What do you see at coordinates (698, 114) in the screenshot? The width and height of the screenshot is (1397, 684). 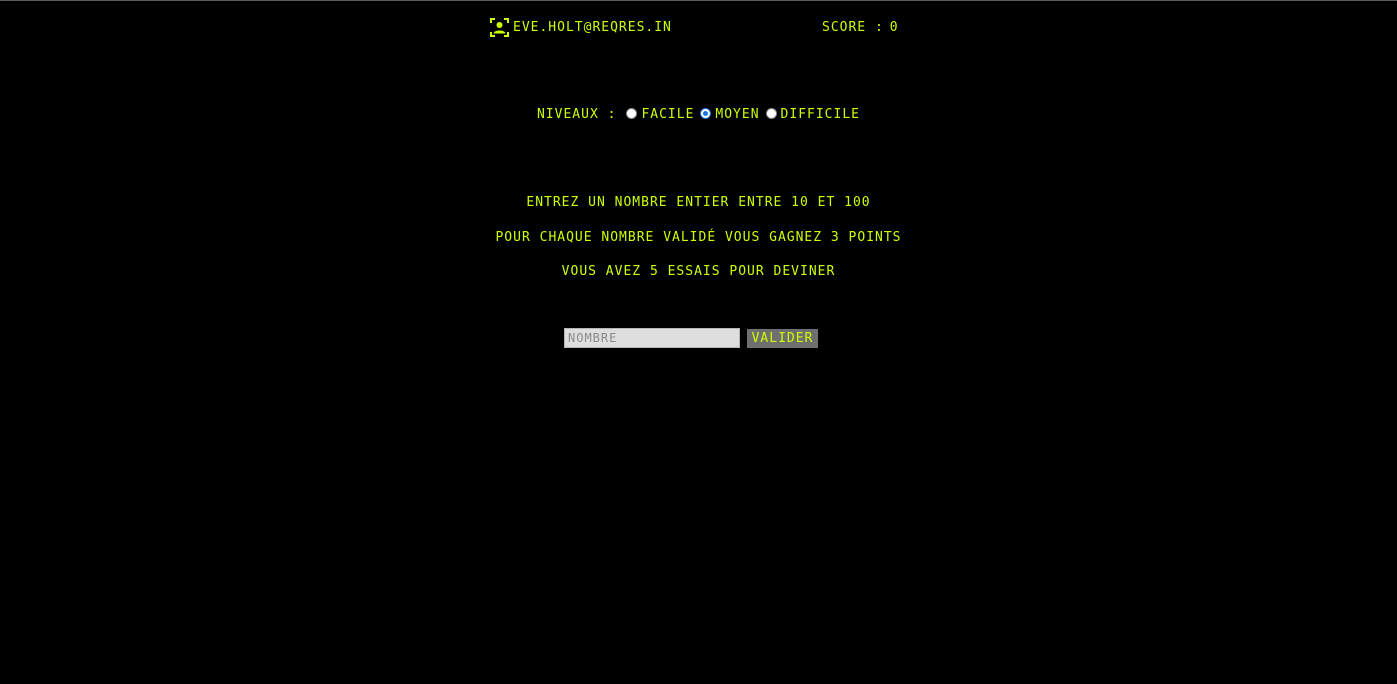 I see `level-selector: Niveaux : Facile Moyen Difficile` at bounding box center [698, 114].